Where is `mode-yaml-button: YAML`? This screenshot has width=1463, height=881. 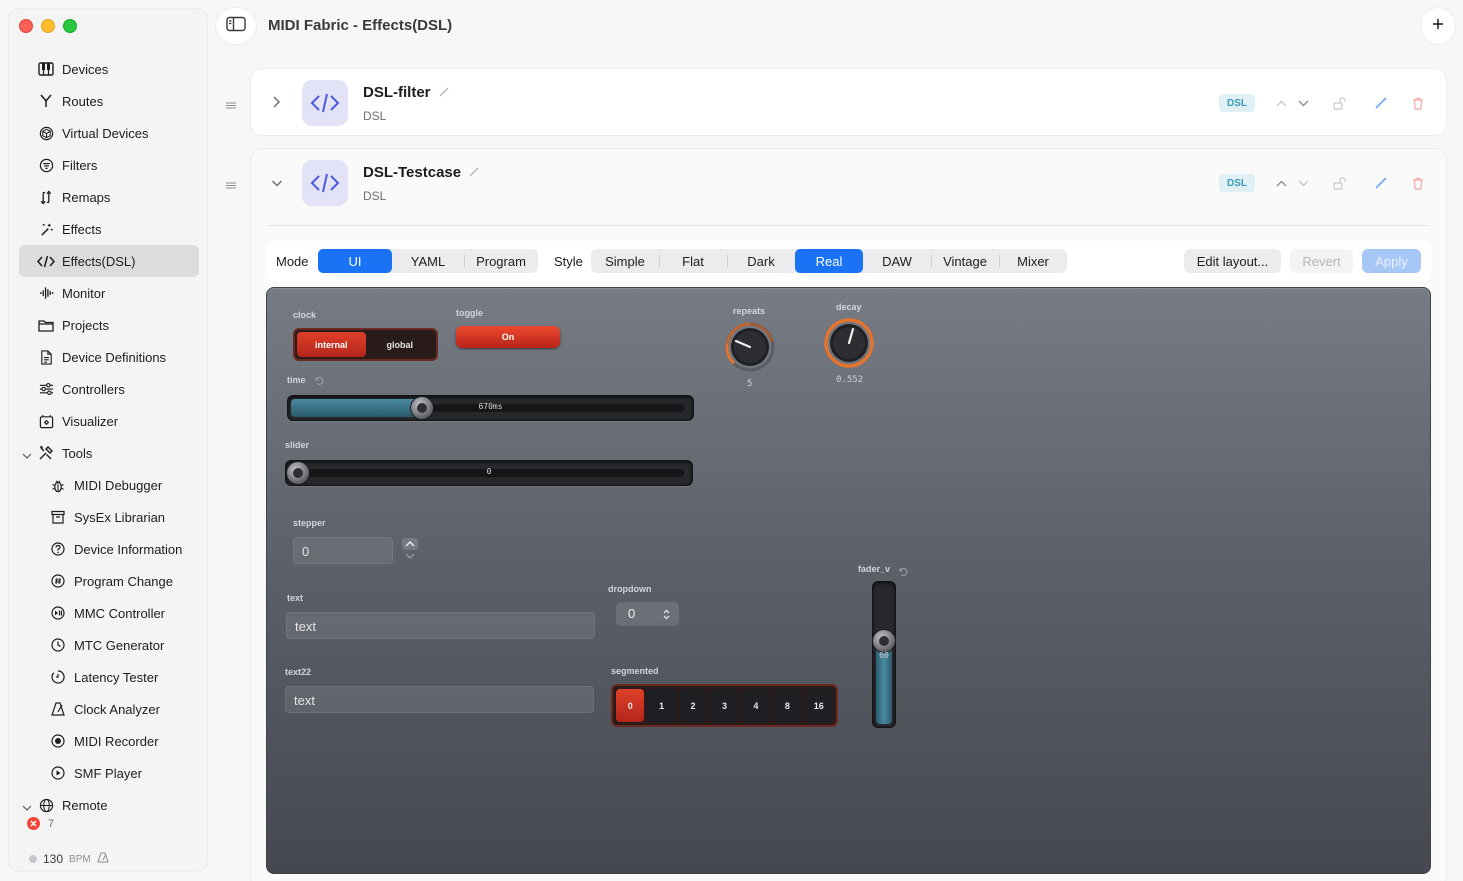
mode-yaml-button: YAML is located at coordinates (428, 261).